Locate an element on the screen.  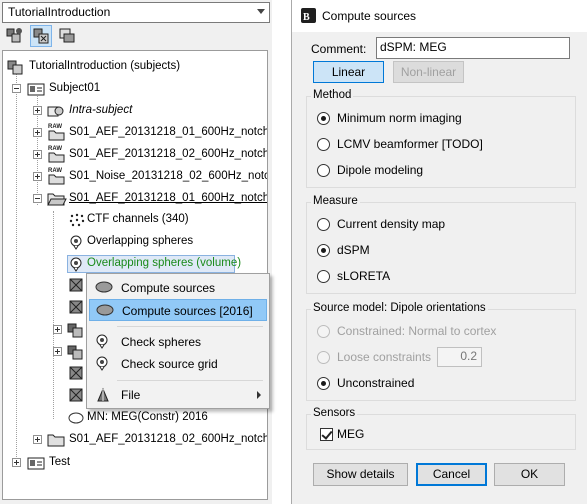
method-group-title: Method is located at coordinates (332, 95).